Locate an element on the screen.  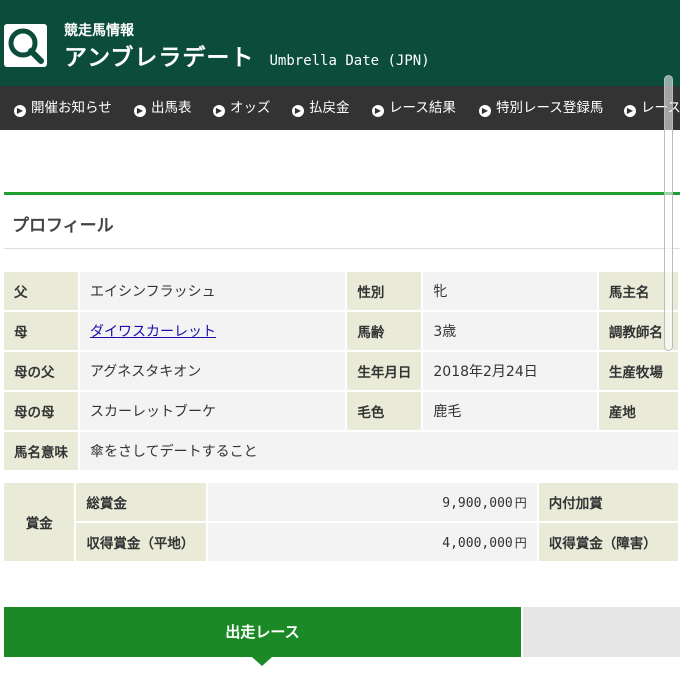
total-prize-value: 9,900,000 円 is located at coordinates (372, 502).